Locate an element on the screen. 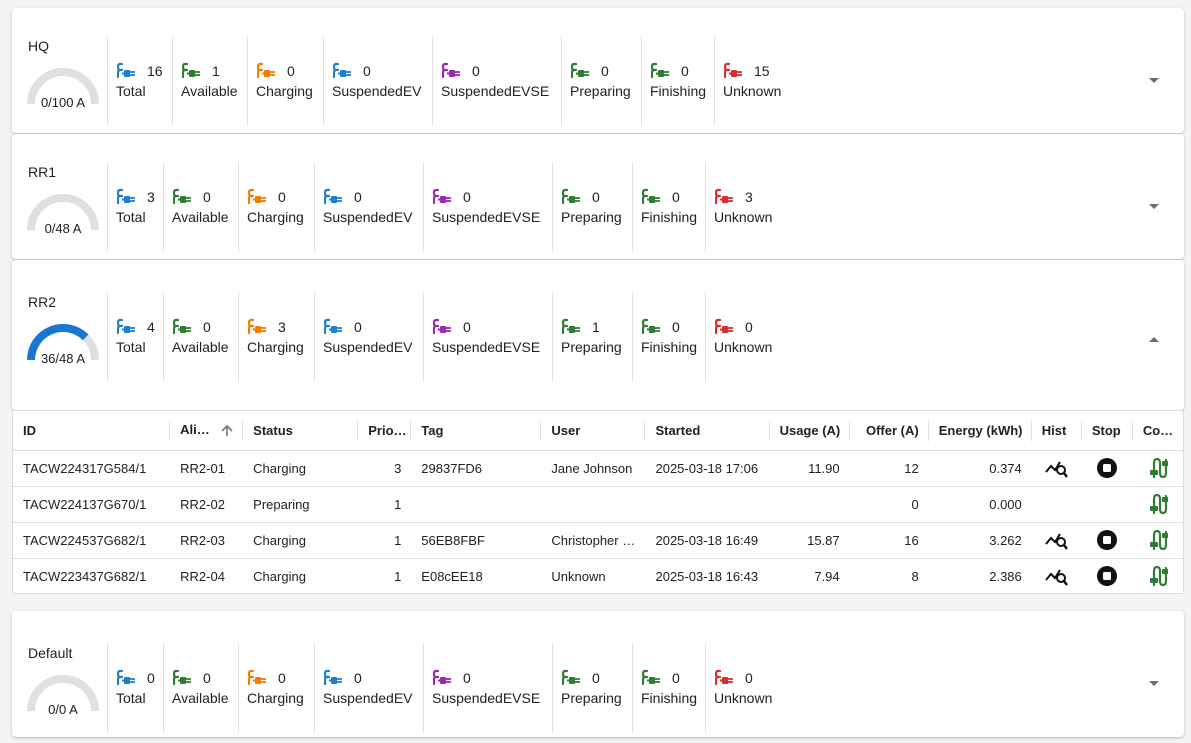 The image size is (1191, 743). column-header: Offer (A) is located at coordinates (889, 431).